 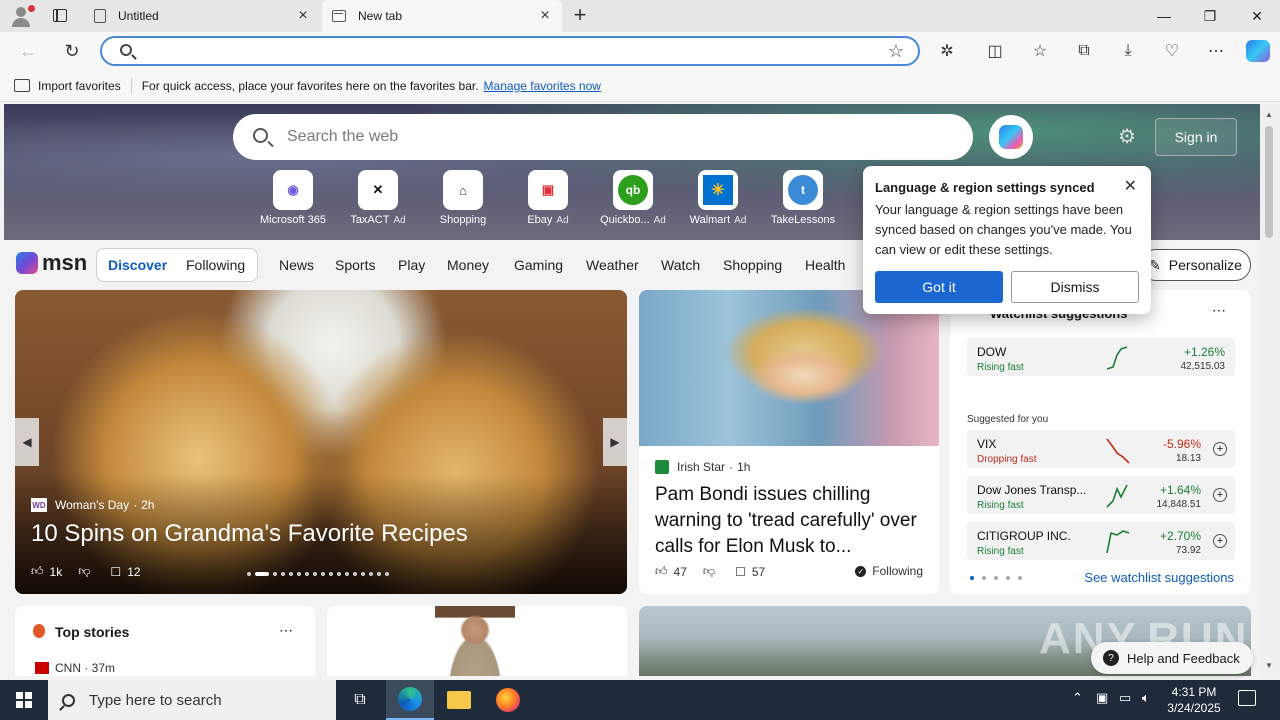 I want to click on web-search-input, so click(x=617, y=137).